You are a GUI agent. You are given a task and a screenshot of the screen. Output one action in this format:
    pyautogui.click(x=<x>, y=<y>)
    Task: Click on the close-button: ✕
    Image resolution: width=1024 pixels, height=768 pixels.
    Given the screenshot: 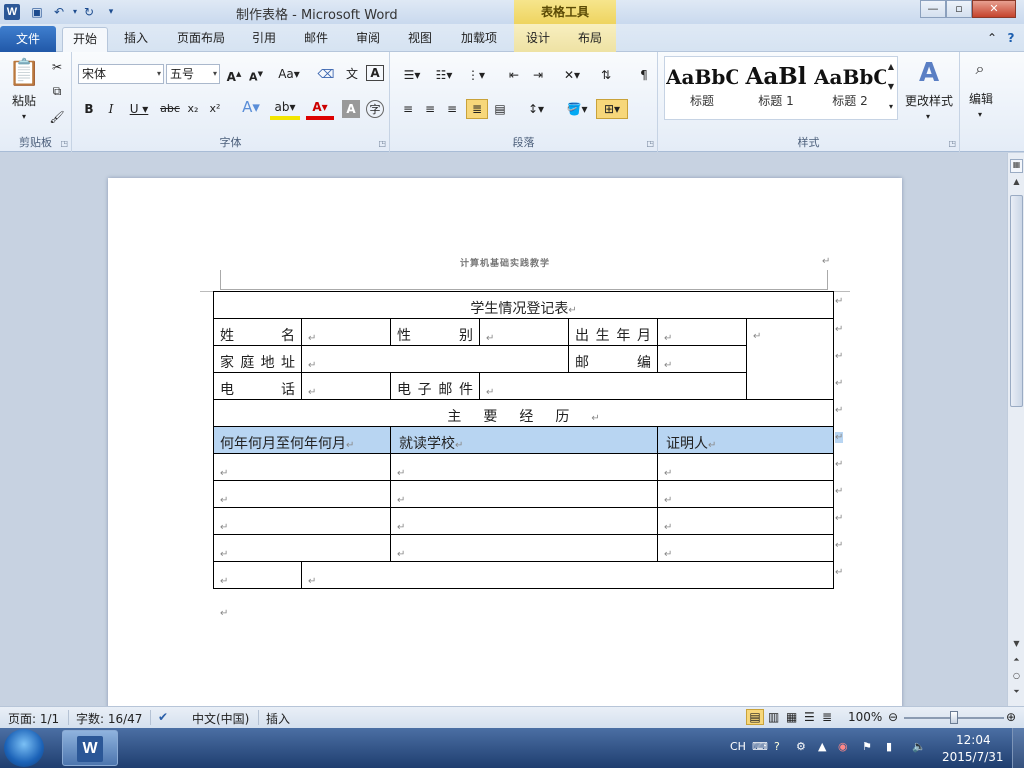 What is the action you would take?
    pyautogui.click(x=994, y=9)
    